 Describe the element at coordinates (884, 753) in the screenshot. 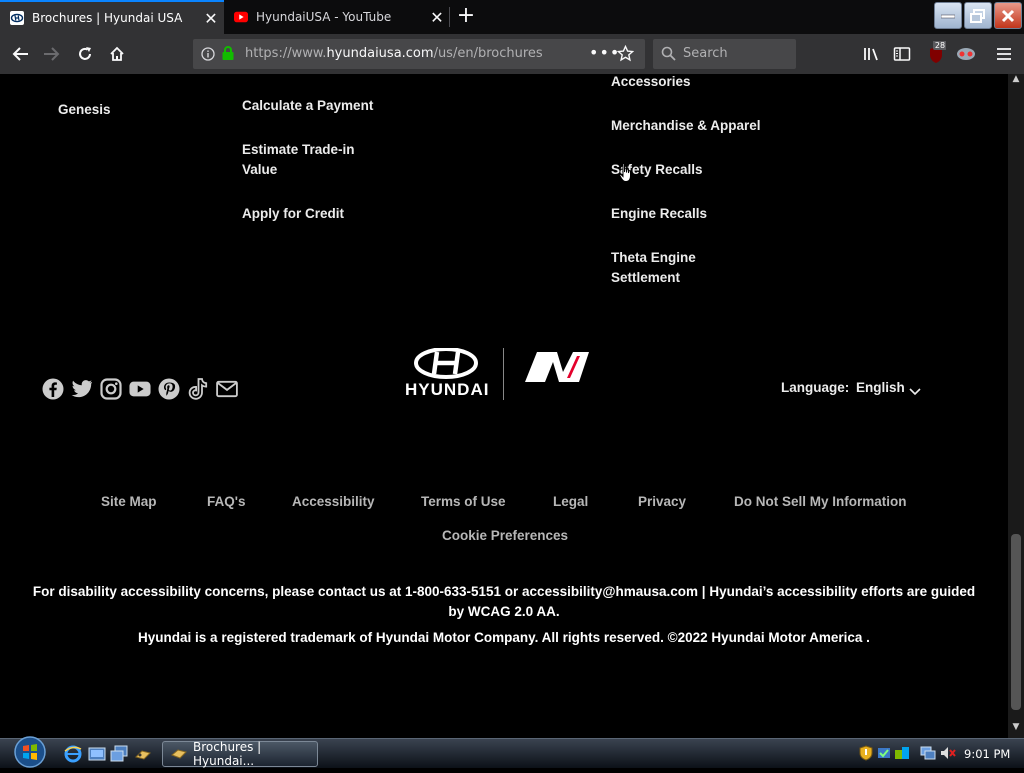

I see `network-check-icon` at that location.